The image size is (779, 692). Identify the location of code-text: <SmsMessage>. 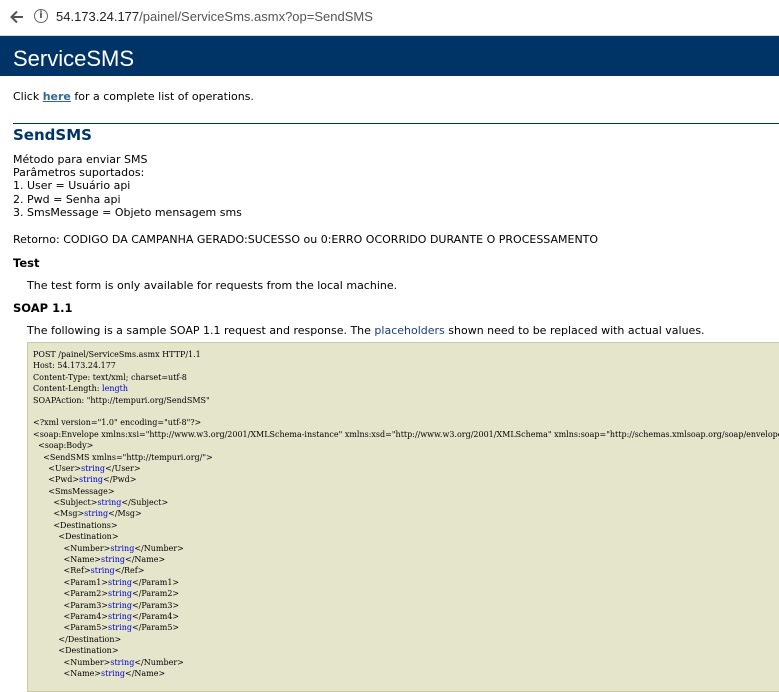
(74, 491).